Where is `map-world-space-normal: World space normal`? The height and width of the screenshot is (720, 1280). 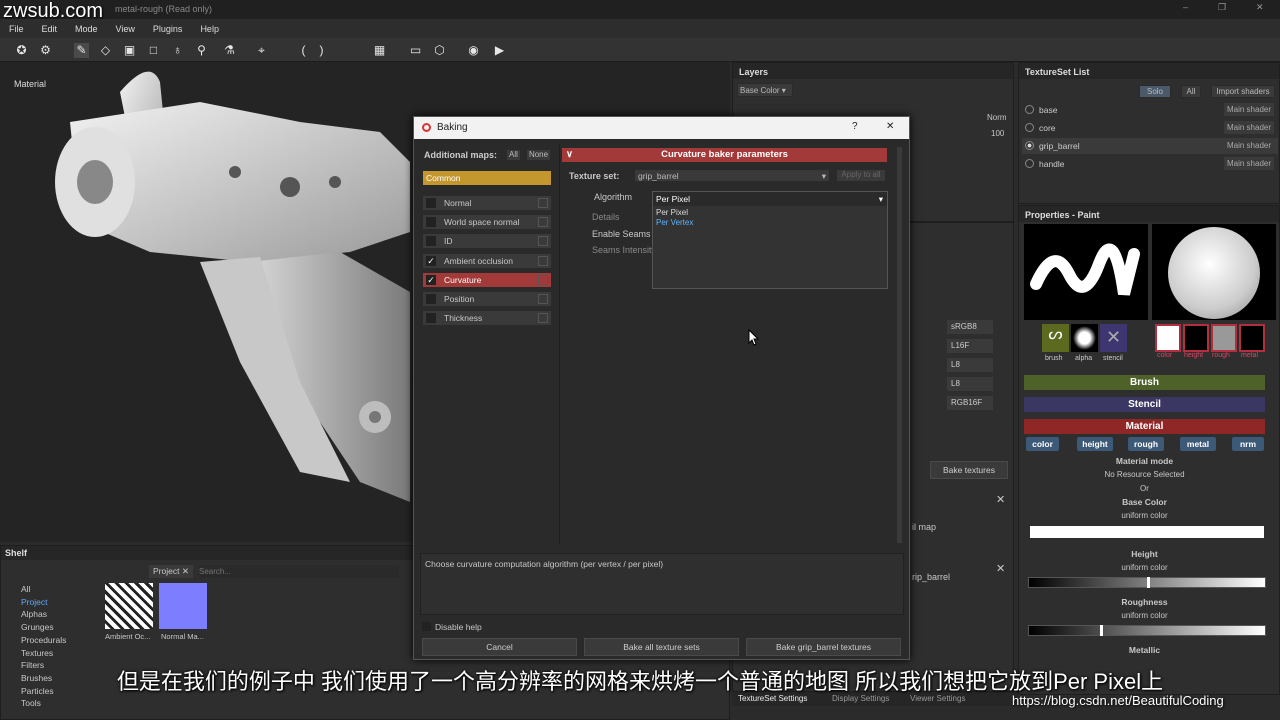 map-world-space-normal: World space normal is located at coordinates (487, 222).